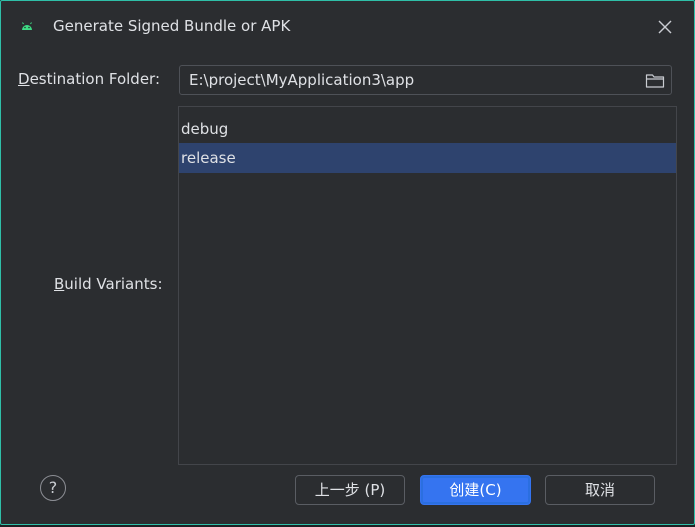  Describe the element at coordinates (665, 27) in the screenshot. I see `close-icon` at that location.